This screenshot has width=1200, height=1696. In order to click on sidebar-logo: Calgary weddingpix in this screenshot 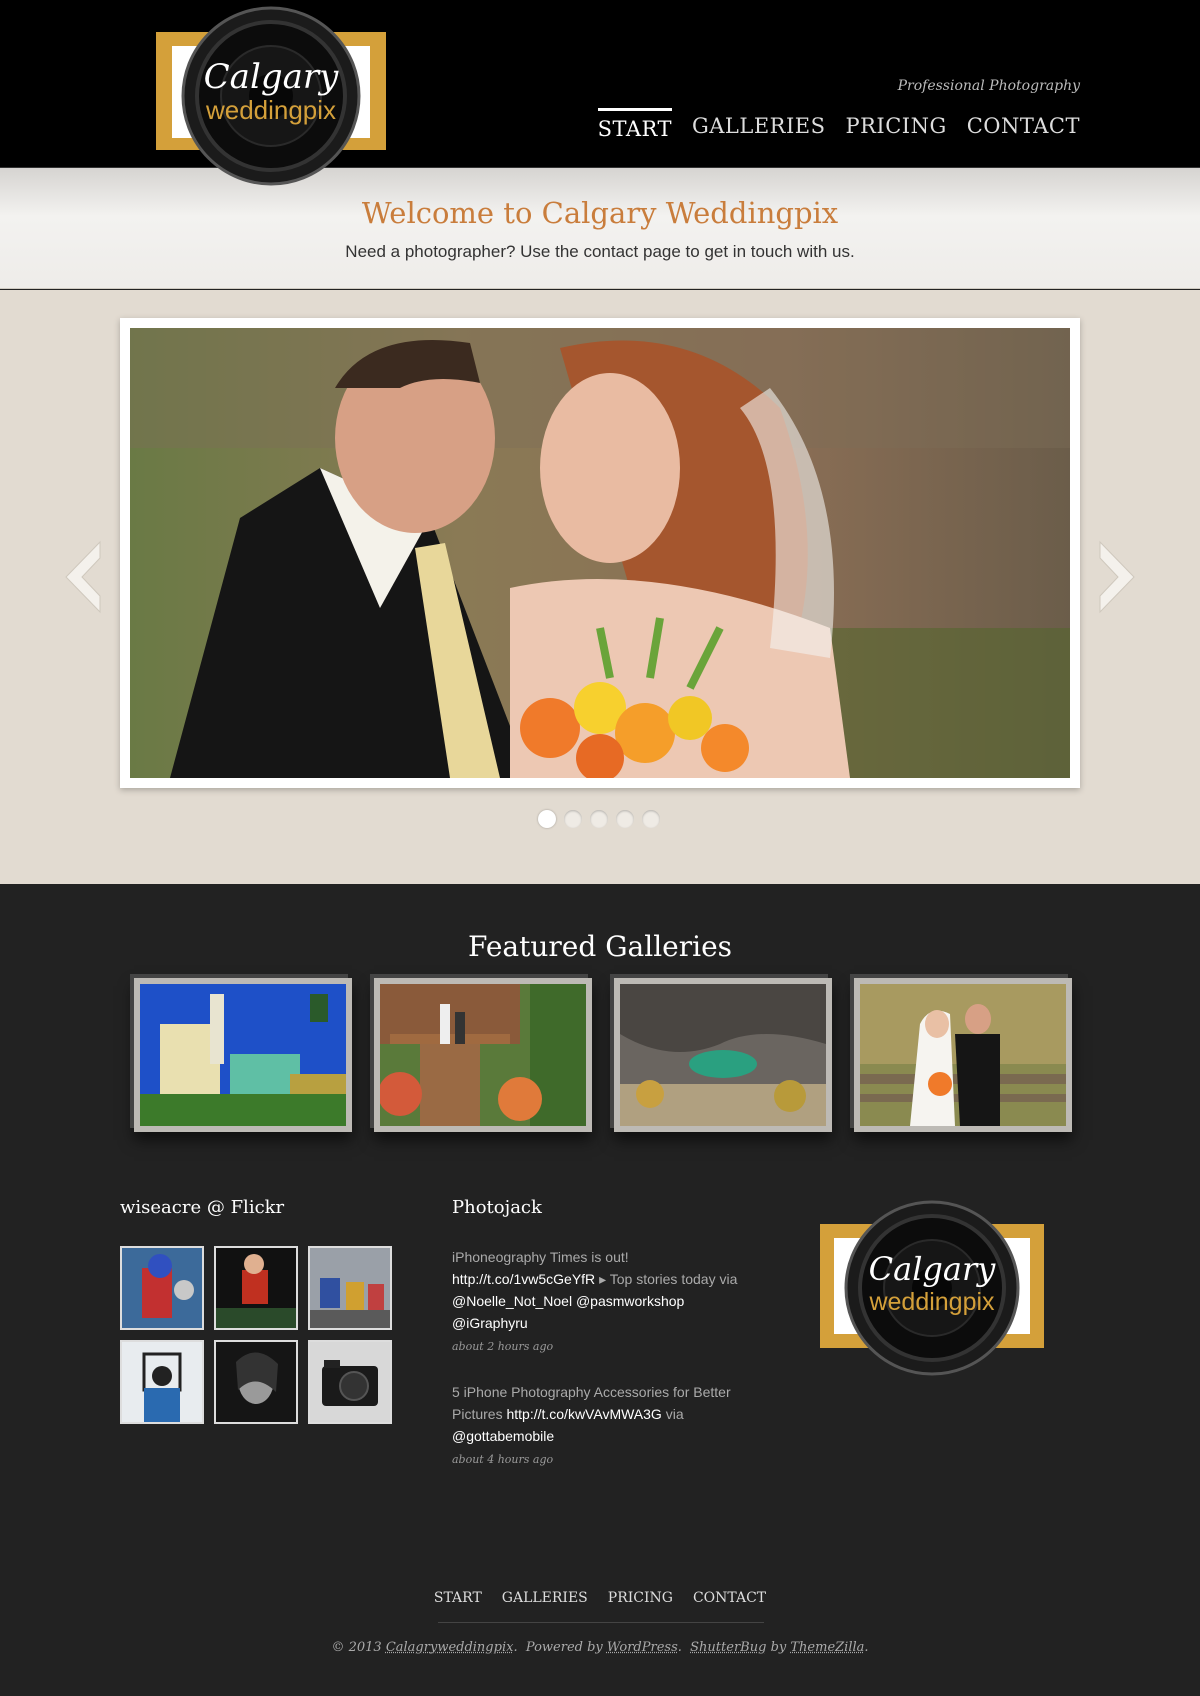, I will do `click(932, 1289)`.